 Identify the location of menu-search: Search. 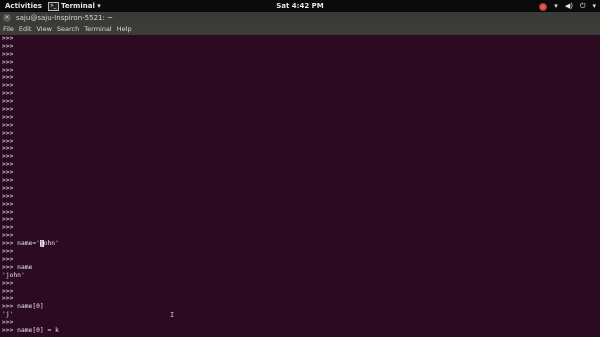
(69, 29).